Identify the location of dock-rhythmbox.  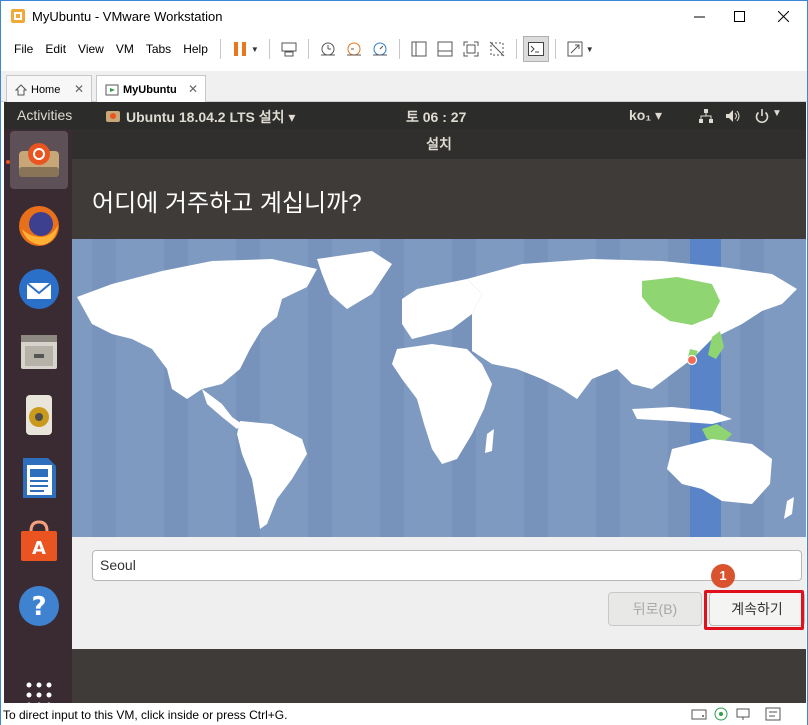
(39, 415).